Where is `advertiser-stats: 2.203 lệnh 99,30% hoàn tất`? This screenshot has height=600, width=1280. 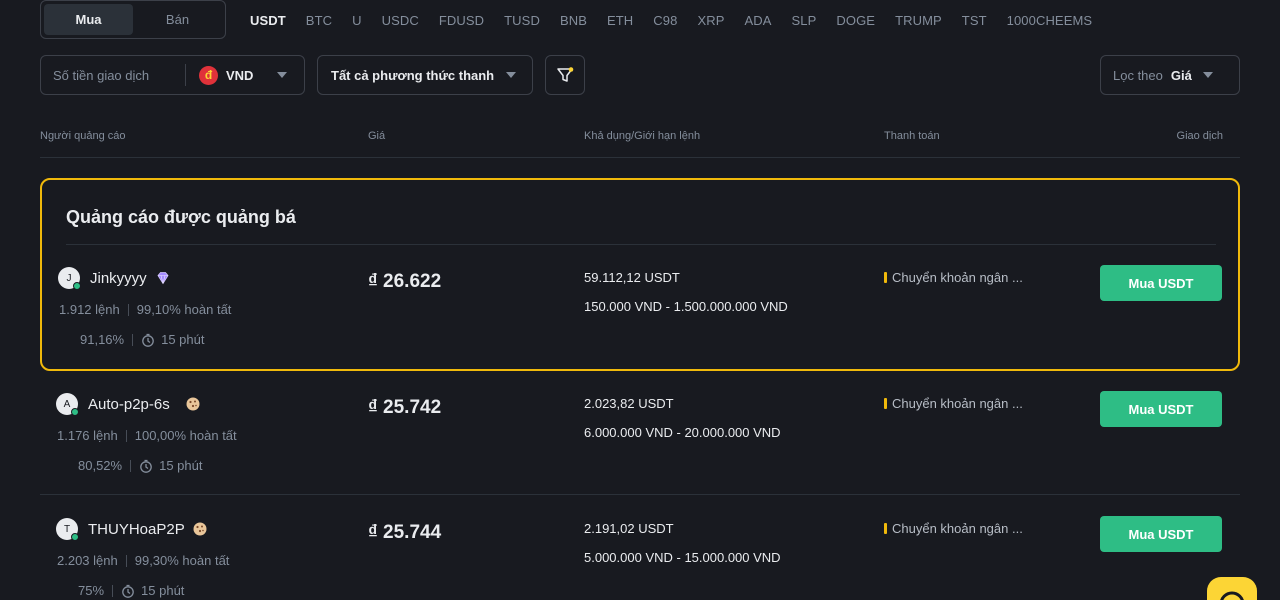 advertiser-stats: 2.203 lệnh 99,30% hoàn tất is located at coordinates (143, 560).